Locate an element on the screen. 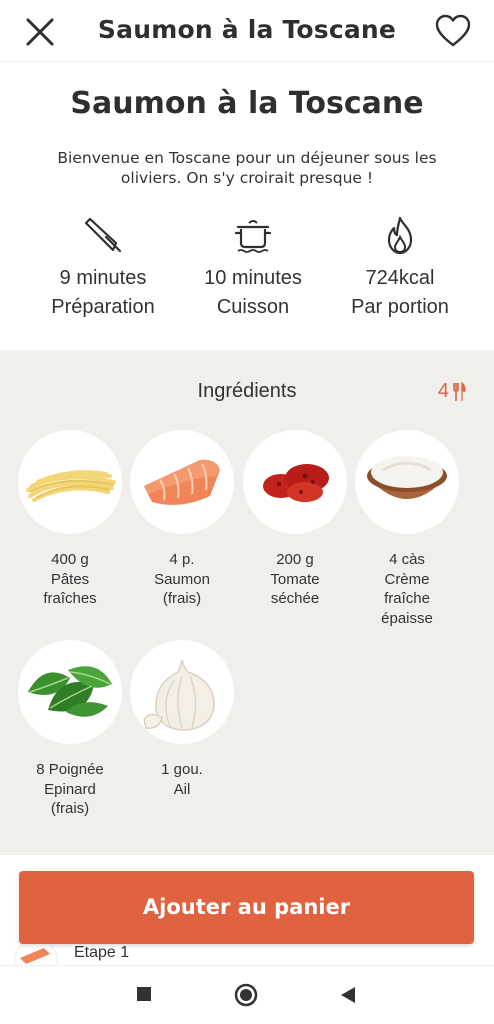 This screenshot has width=494, height=1024. top-app-bar: Saumon à la Toscane is located at coordinates (247, 31).